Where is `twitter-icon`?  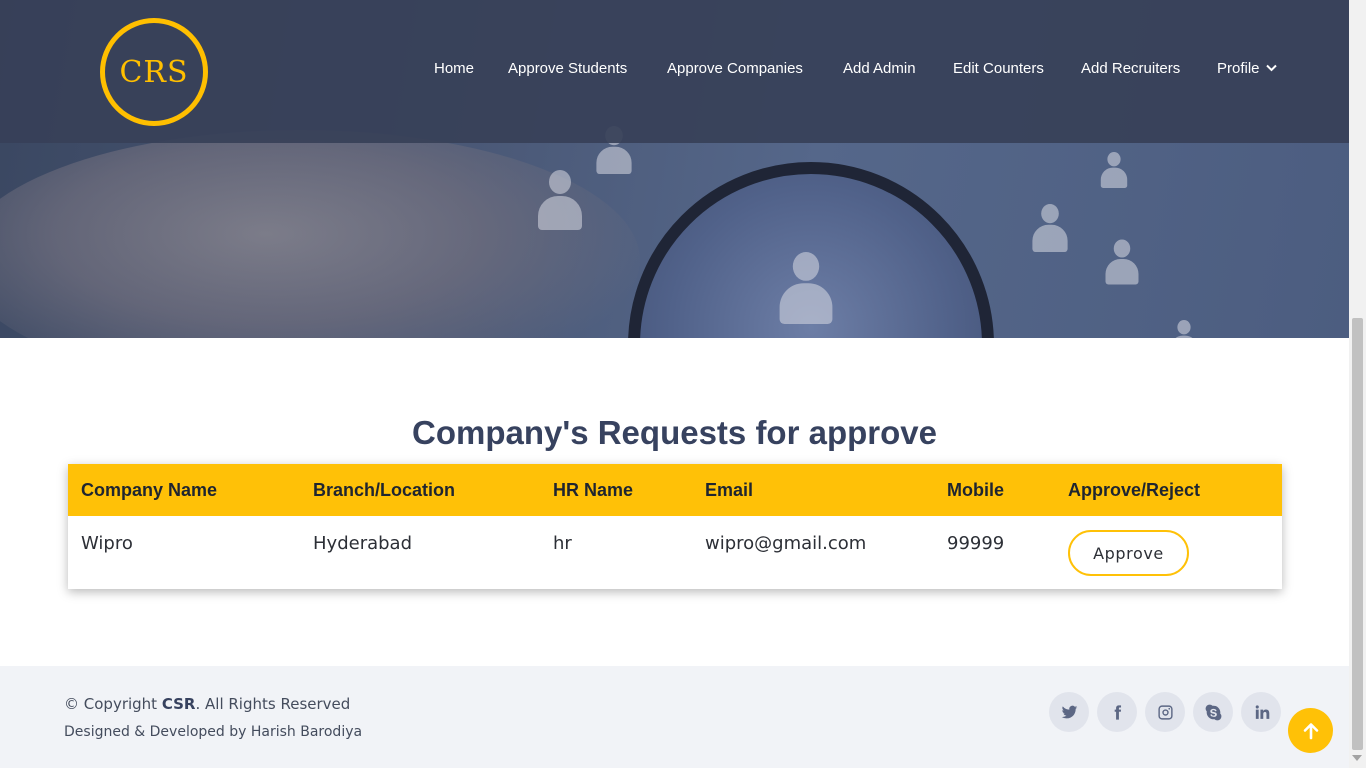
twitter-icon is located at coordinates (1069, 711).